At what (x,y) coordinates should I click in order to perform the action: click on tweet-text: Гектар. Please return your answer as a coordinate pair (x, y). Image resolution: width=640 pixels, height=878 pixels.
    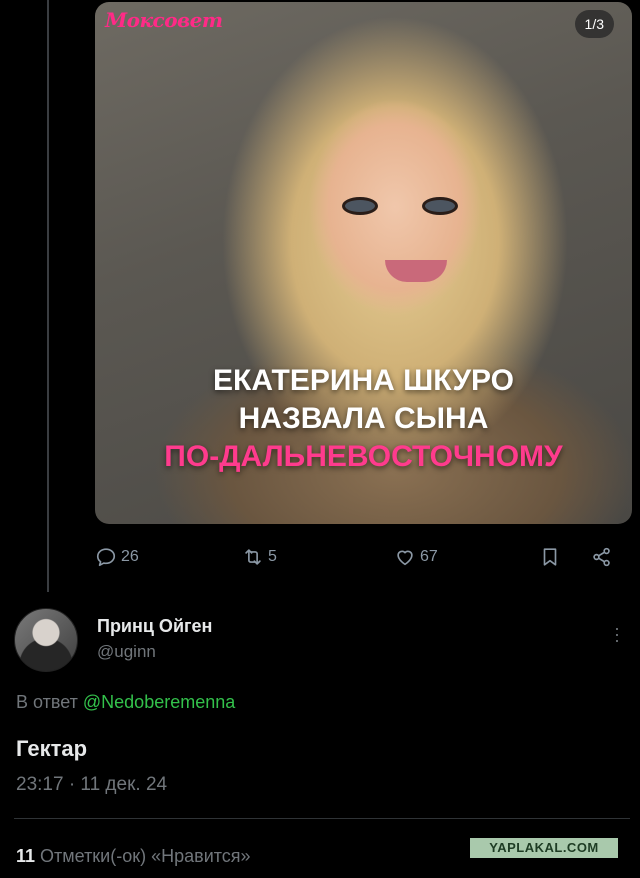
    Looking at the image, I should click on (52, 748).